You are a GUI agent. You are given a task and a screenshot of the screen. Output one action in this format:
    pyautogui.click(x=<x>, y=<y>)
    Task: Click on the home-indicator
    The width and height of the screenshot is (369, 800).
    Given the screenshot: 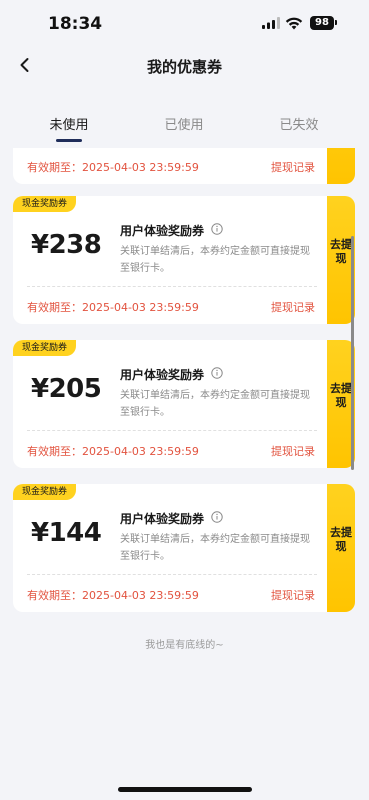 What is the action you would take?
    pyautogui.click(x=185, y=789)
    